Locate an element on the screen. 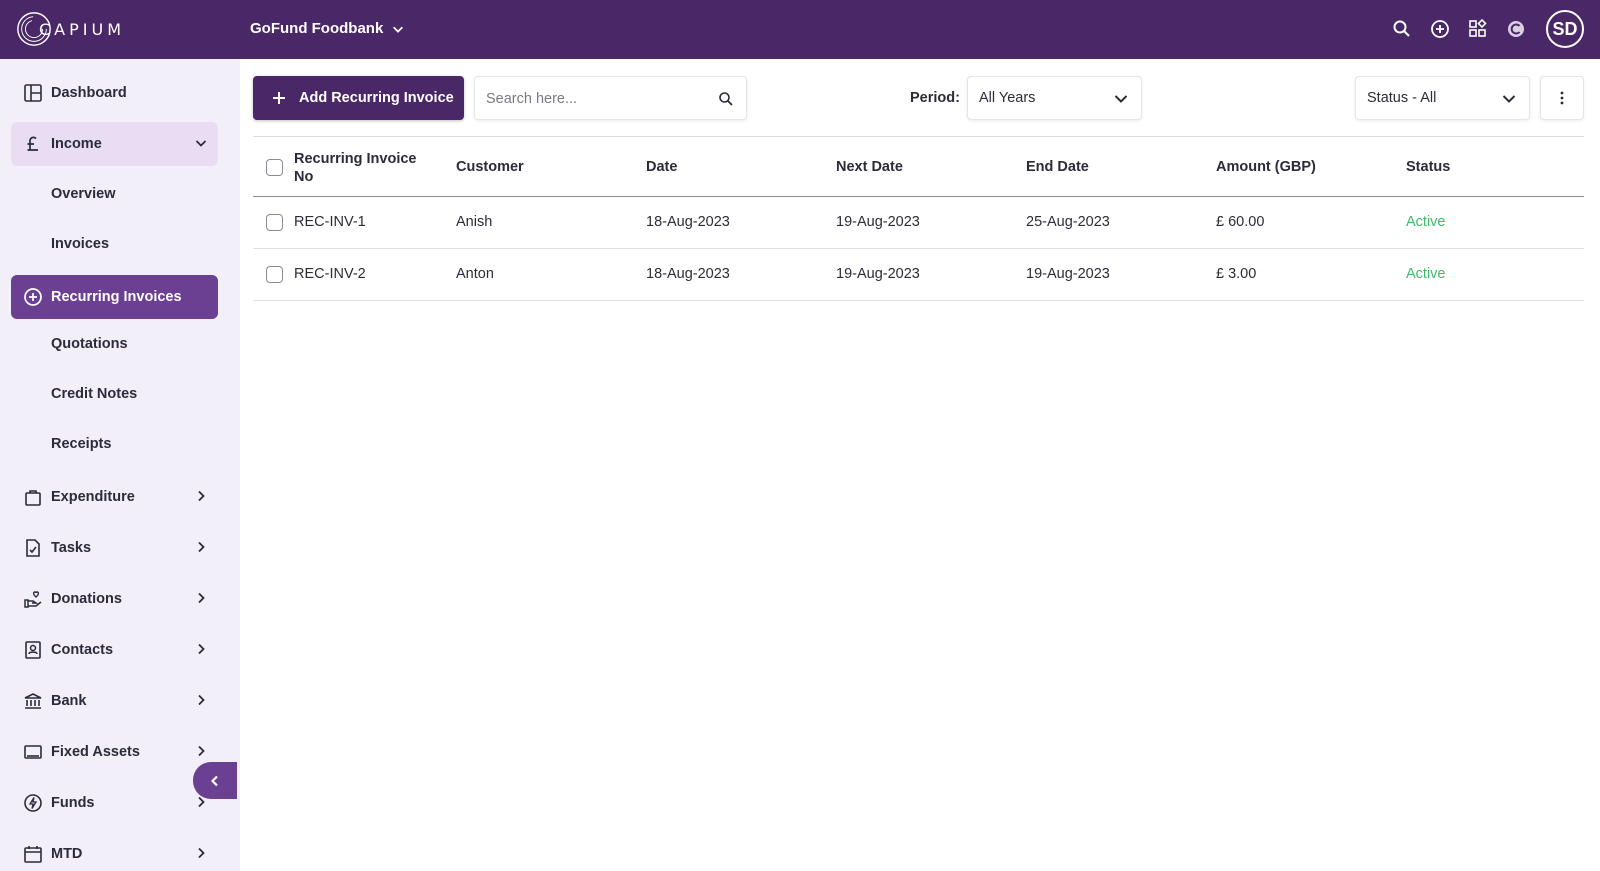 The image size is (1600, 871). plus-icon is located at coordinates (279, 98).